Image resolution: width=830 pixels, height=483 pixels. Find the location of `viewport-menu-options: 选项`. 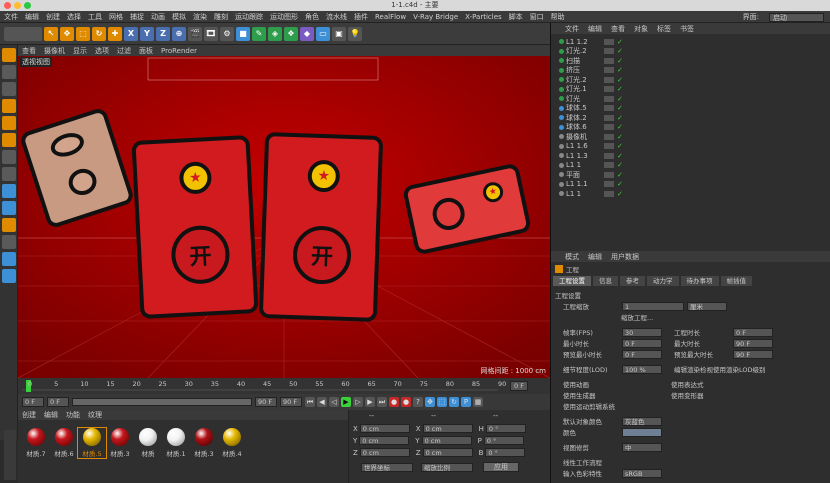

viewport-menu-options: 选项 is located at coordinates (102, 51).